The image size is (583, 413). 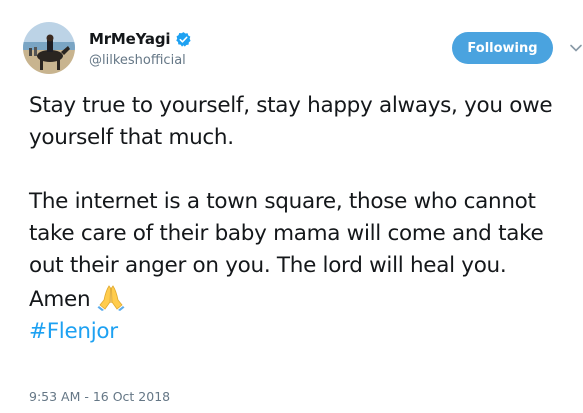 I want to click on author-name-row: MrMeYagi, so click(x=140, y=39).